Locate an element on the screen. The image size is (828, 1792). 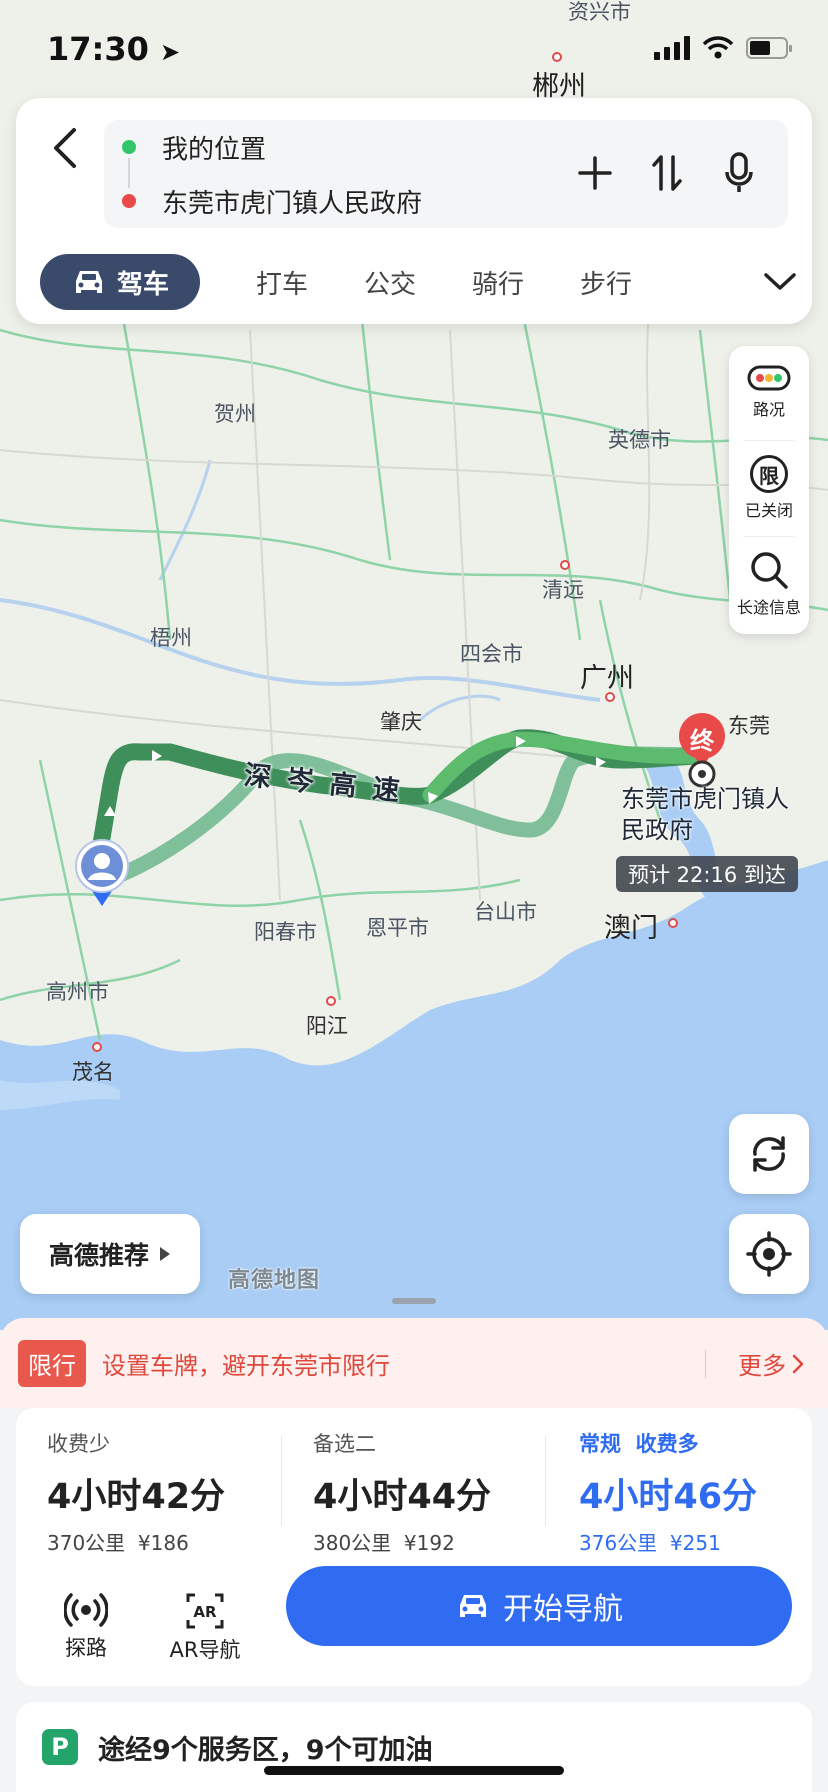
map-label-city: 台山市 is located at coordinates (505, 912).